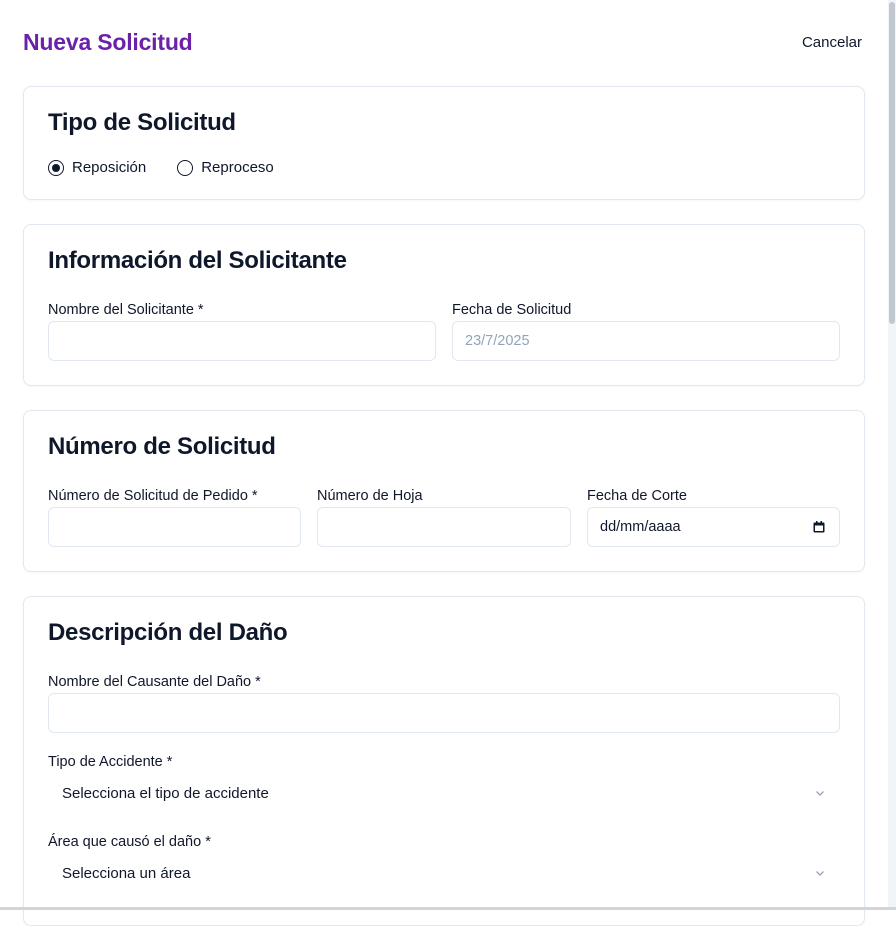 The image size is (896, 926). What do you see at coordinates (819, 527) in the screenshot?
I see `calendar-icon` at bounding box center [819, 527].